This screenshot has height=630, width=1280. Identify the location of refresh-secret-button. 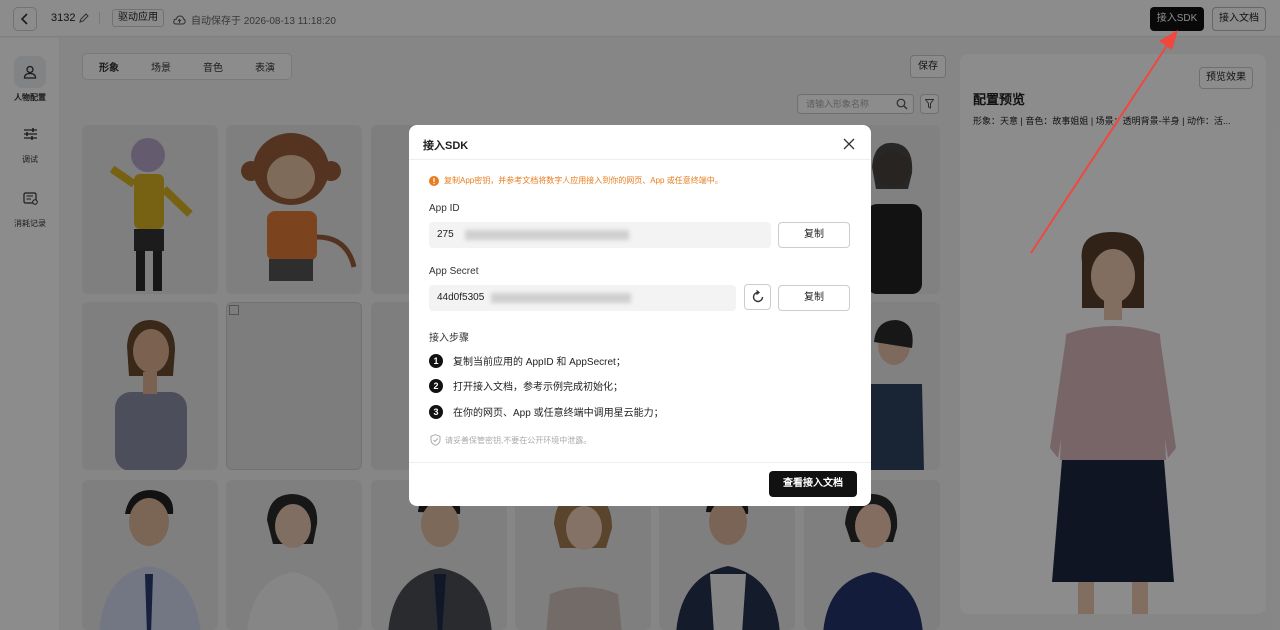
(757, 297).